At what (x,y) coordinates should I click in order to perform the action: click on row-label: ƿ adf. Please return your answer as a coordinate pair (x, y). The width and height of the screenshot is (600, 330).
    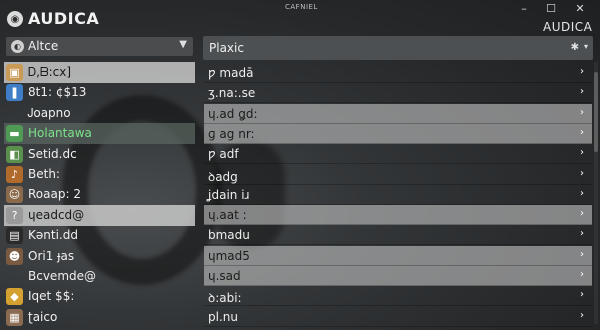
    Looking at the image, I should click on (223, 154).